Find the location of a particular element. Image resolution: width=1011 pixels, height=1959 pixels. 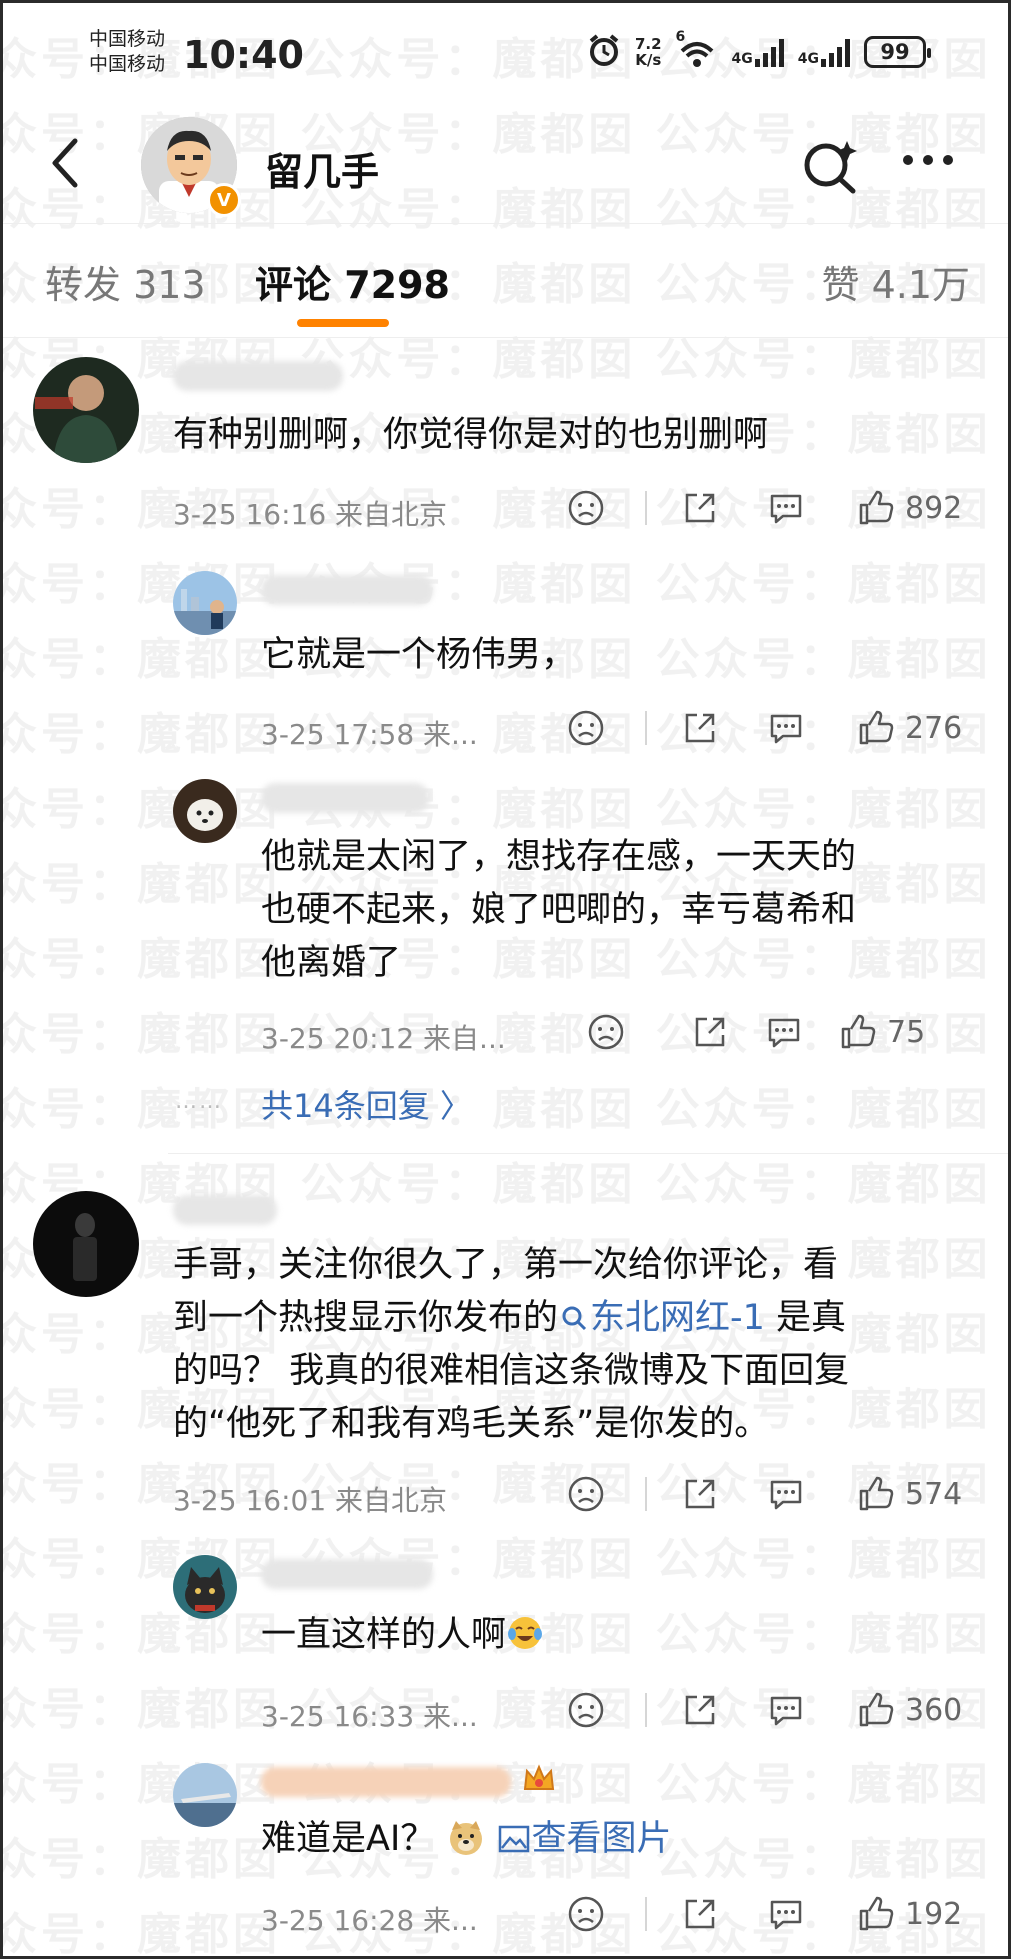

signal-1-label: 4G is located at coordinates (742, 59).